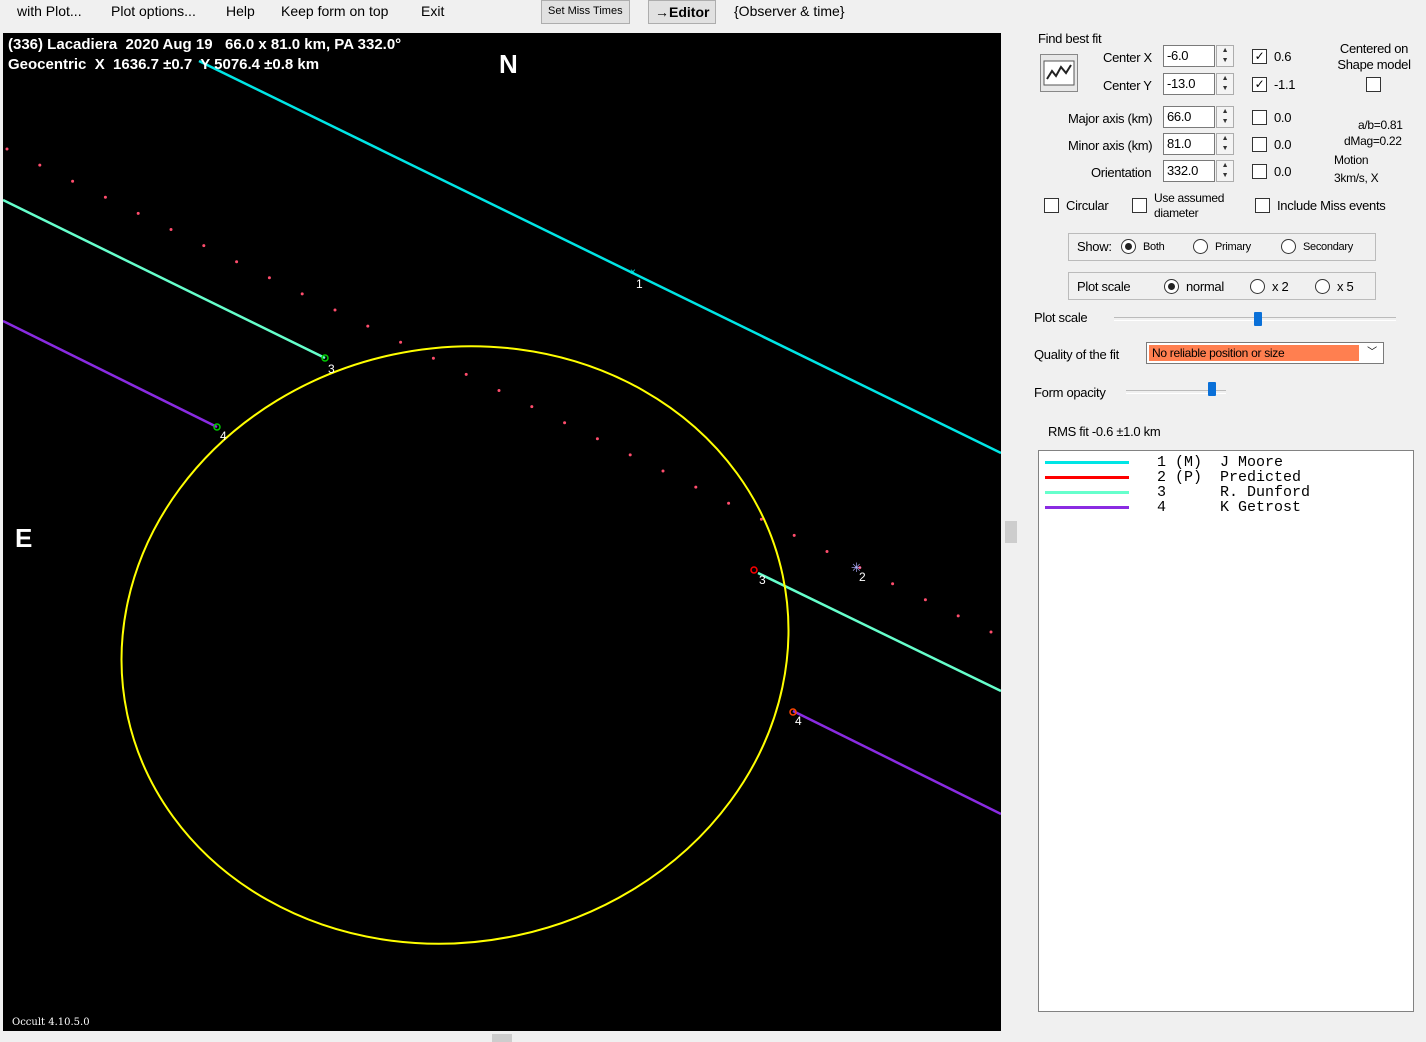  What do you see at coordinates (24, 538) in the screenshot?
I see `east-label: E` at bounding box center [24, 538].